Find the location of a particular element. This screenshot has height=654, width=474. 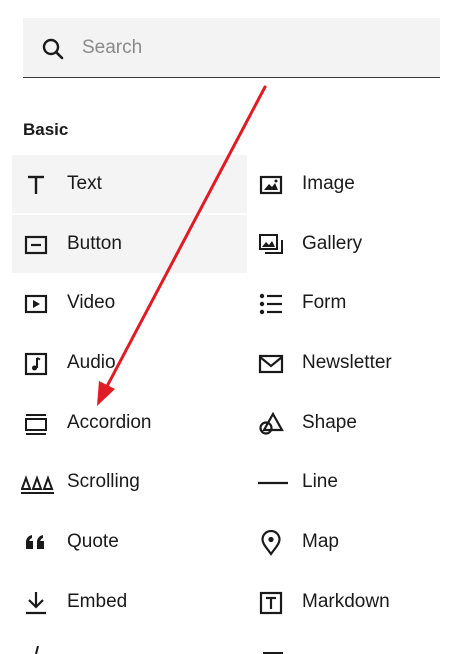

block-label: Text is located at coordinates (84, 183).